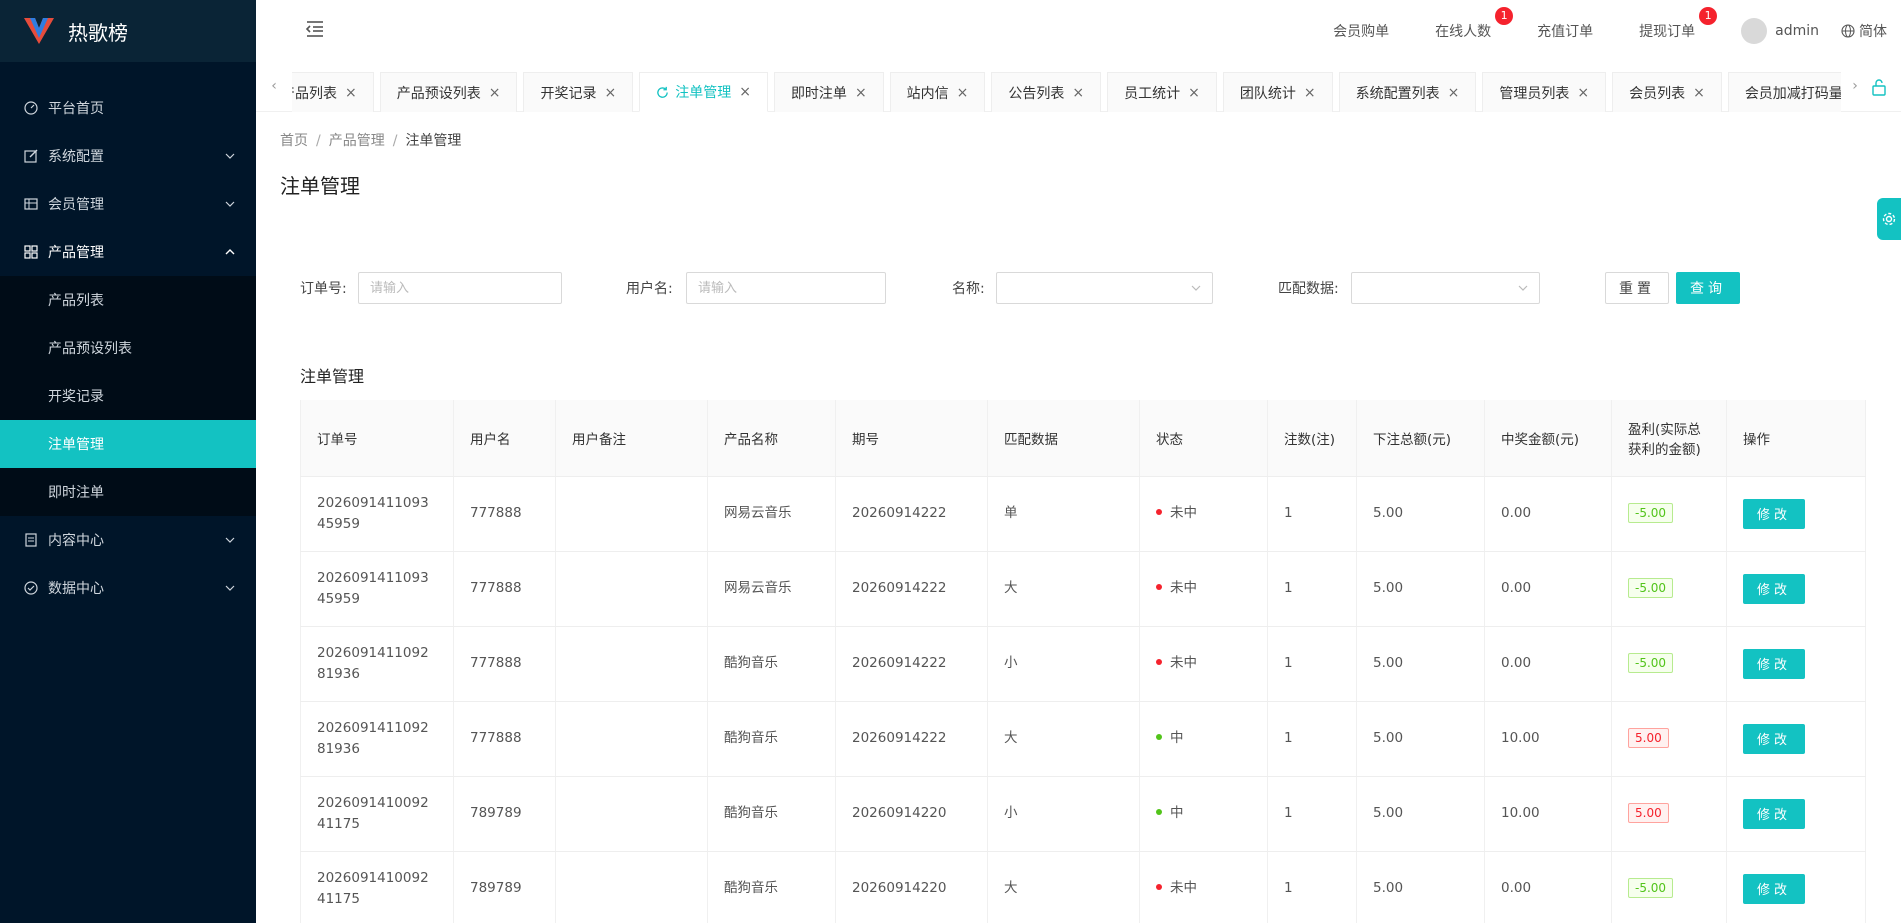 This screenshot has width=1901, height=923. I want to click on tab-system-config-list: 系统配置列表 ×, so click(1407, 92).